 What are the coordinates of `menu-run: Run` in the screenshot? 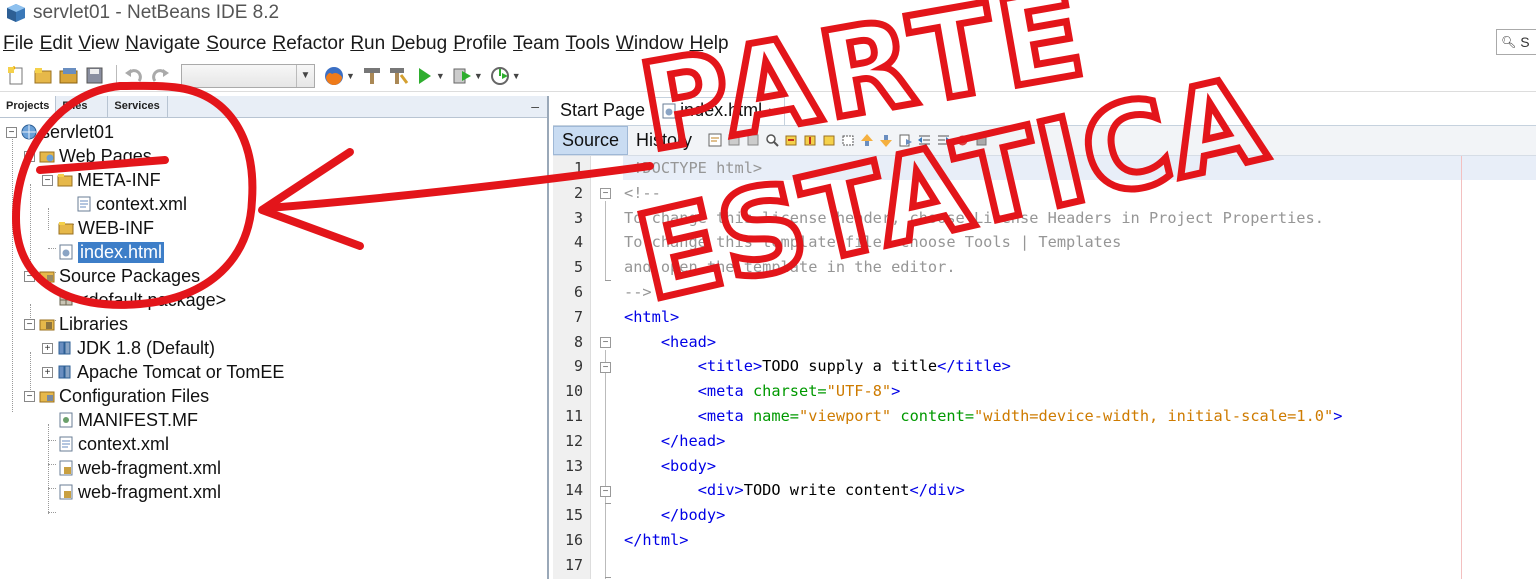 It's located at (367, 44).